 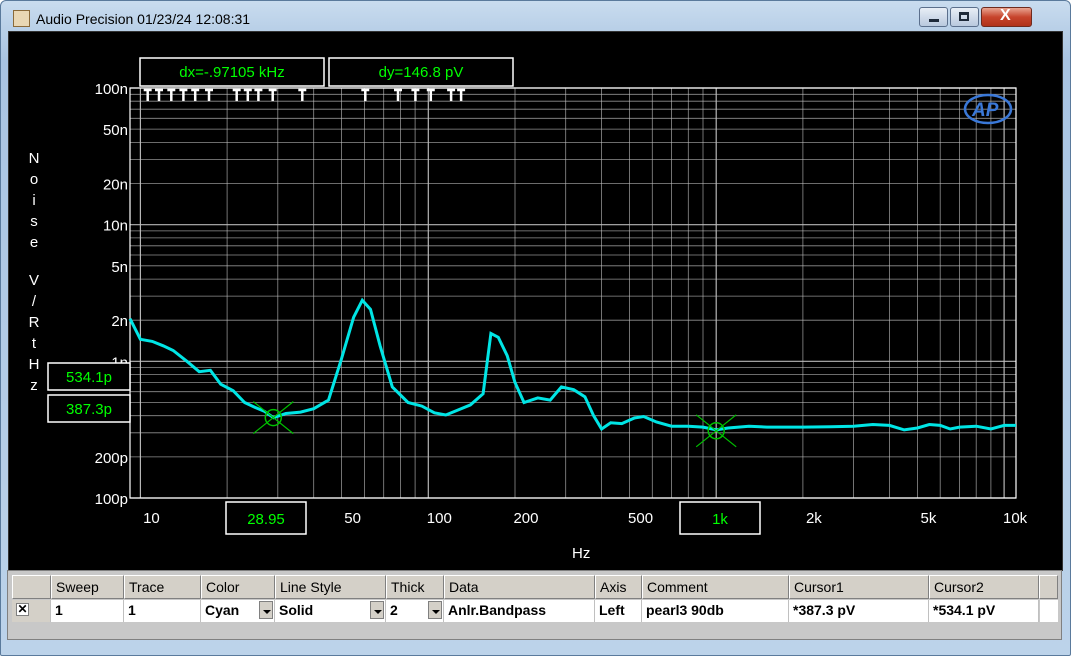 I want to click on y-tick-labels: 100n50n20n10n5n2n1n200p100p, so click(x=111, y=294).